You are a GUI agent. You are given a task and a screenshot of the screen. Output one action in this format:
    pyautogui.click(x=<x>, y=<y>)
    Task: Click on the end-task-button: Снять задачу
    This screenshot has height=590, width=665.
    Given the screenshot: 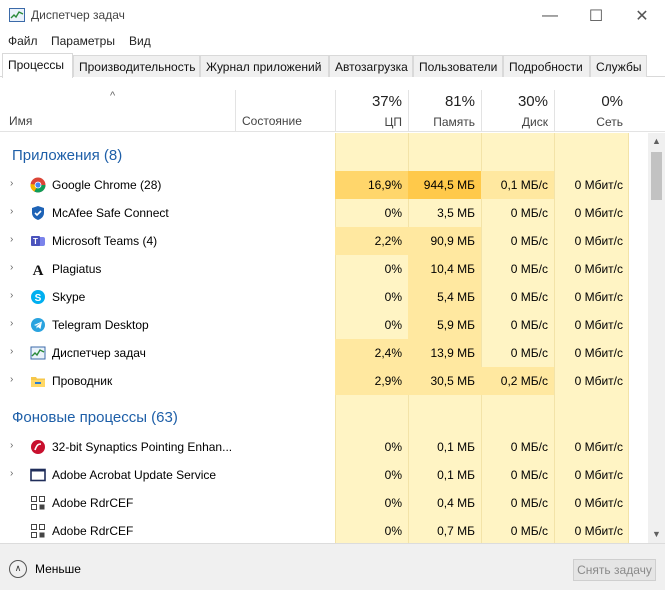 What is the action you would take?
    pyautogui.click(x=614, y=570)
    